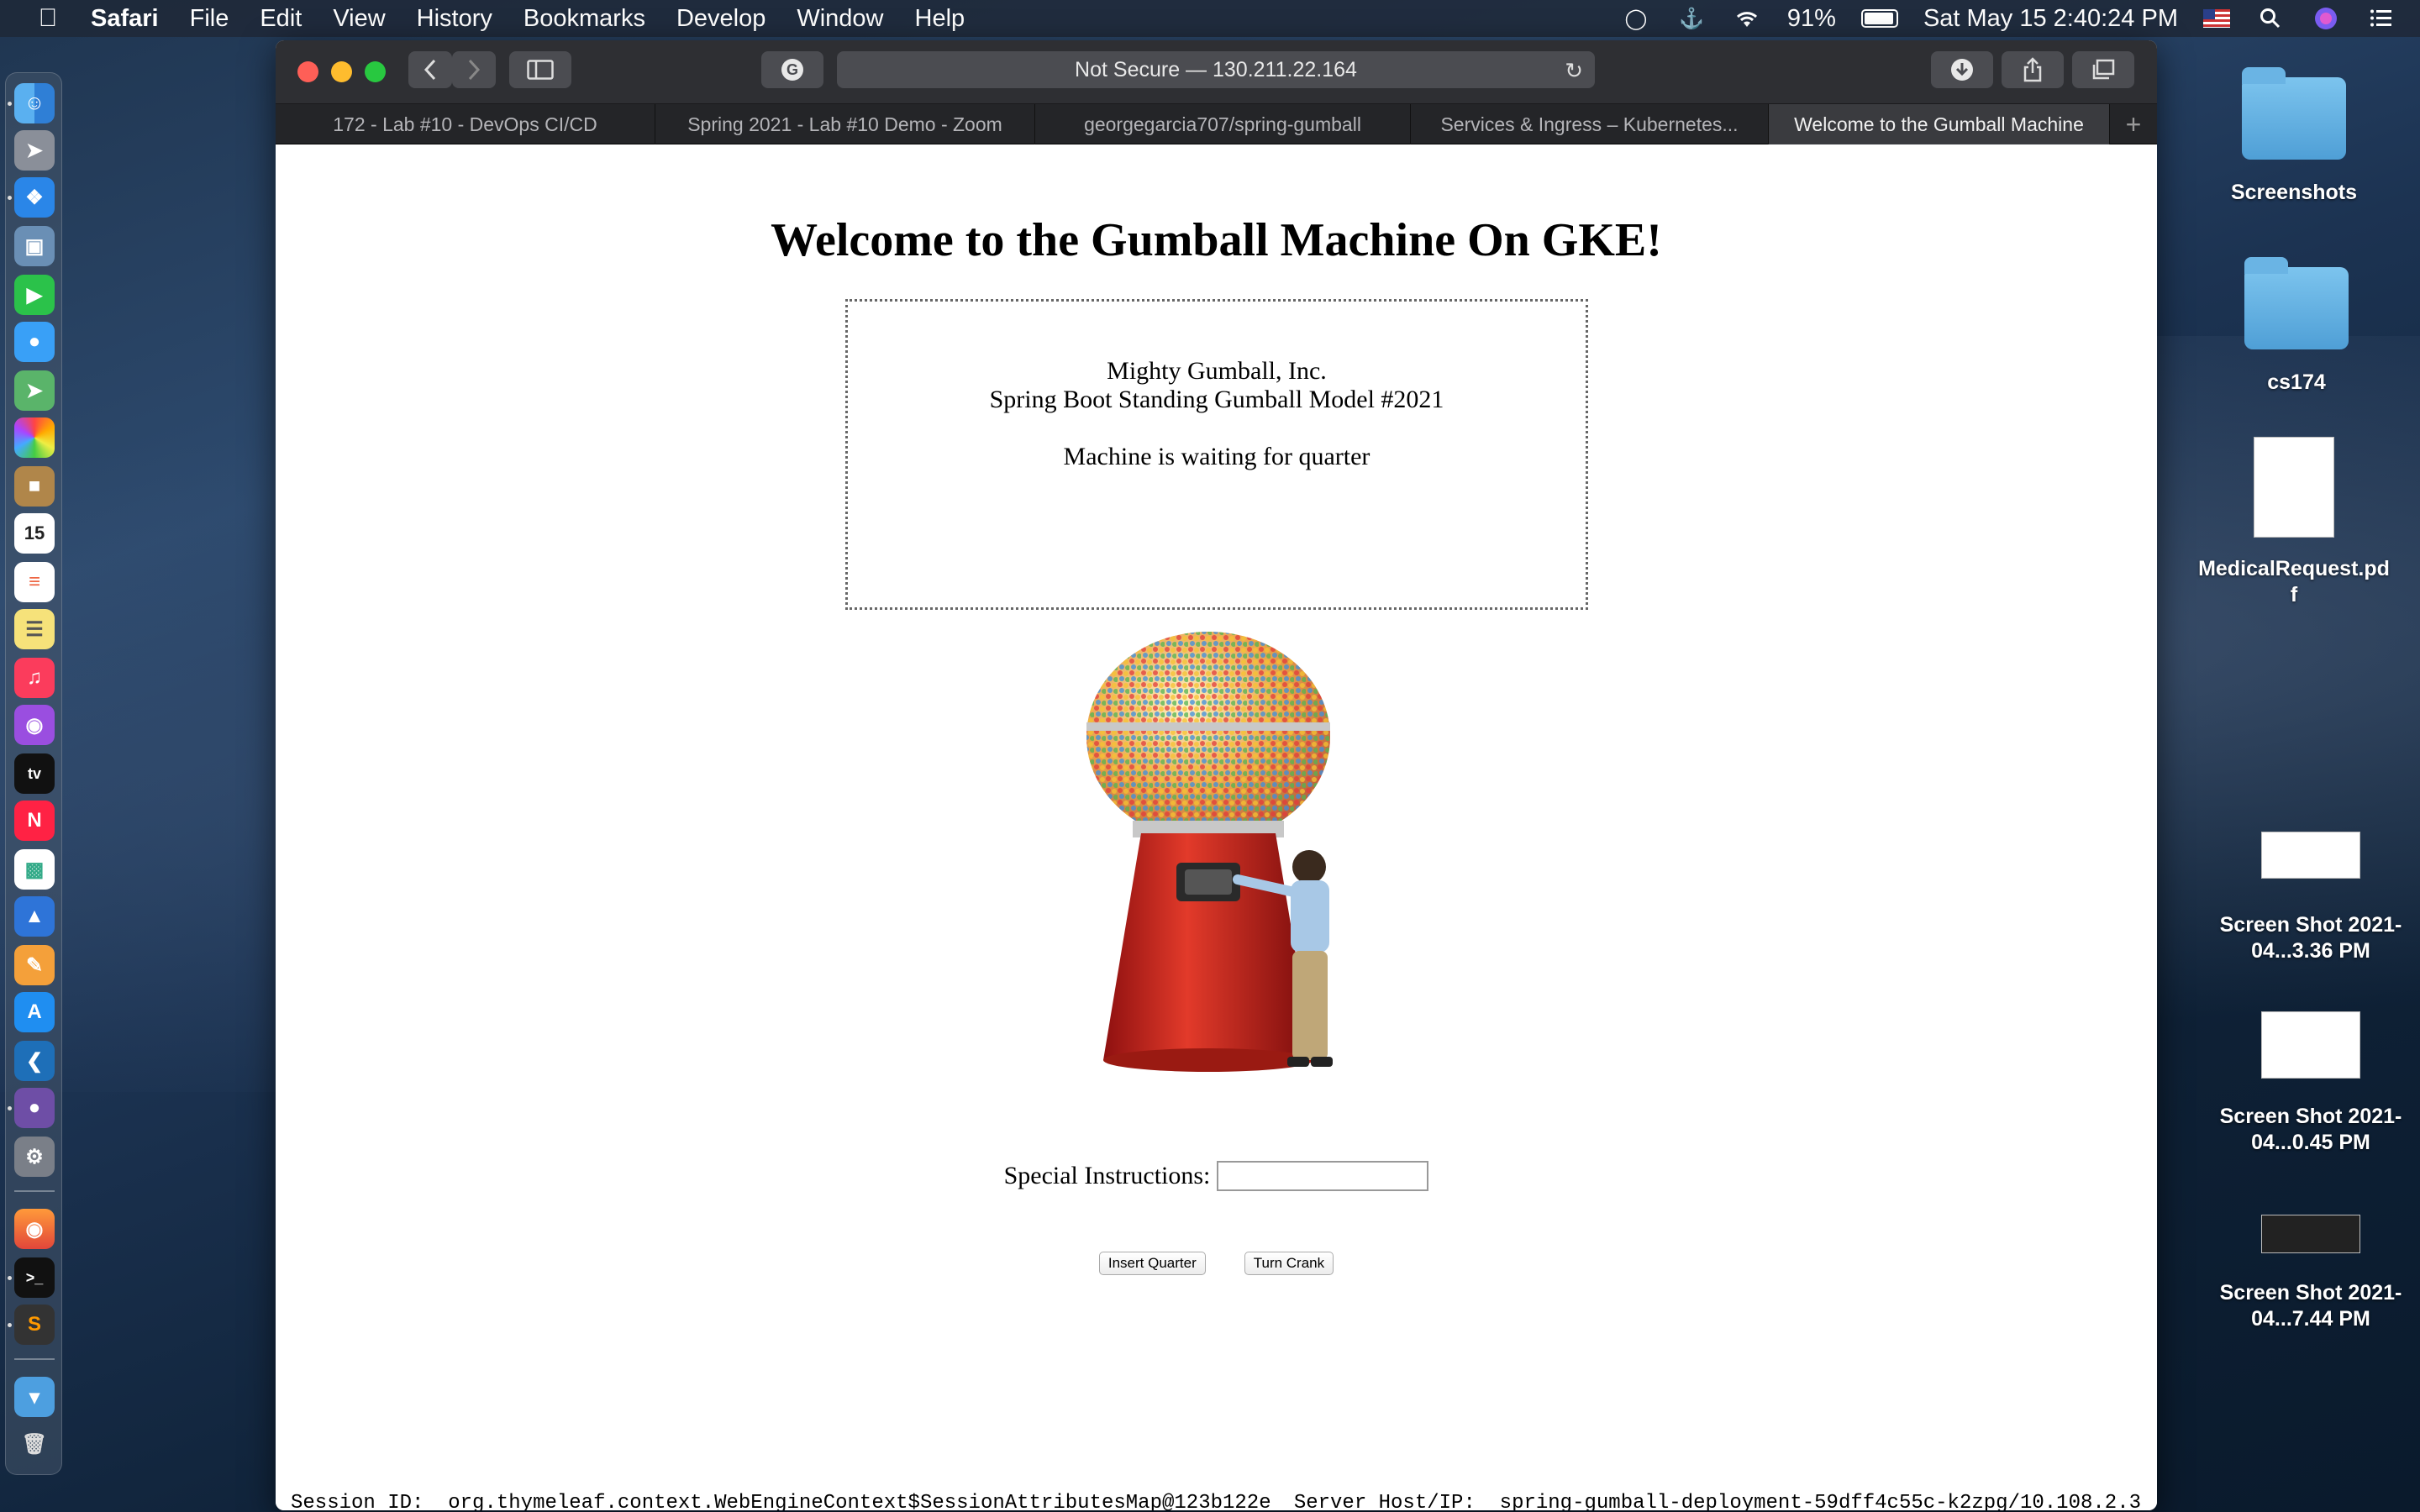 This screenshot has width=2420, height=1512. I want to click on messages-icon: ●, so click(34, 342).